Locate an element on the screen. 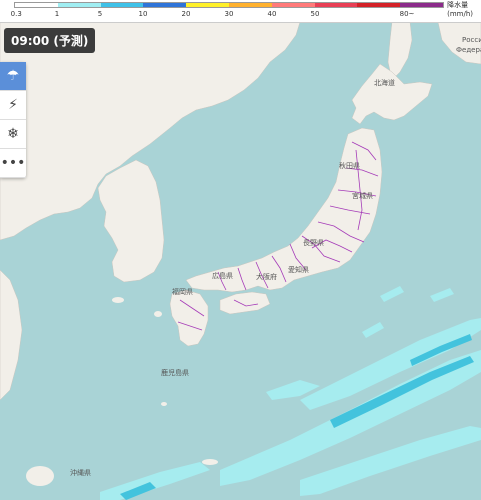 The image size is (481, 500). label-miyagi: 宮城県 is located at coordinates (362, 196).